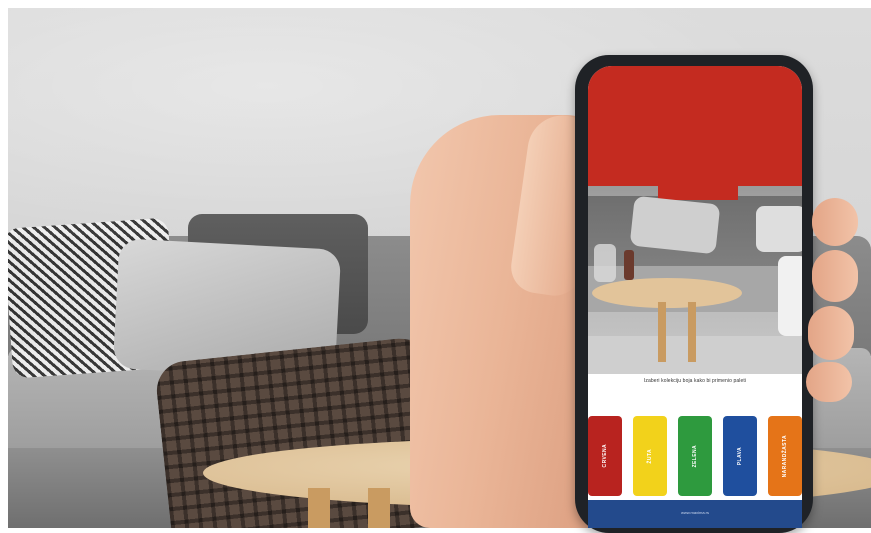 The width and height of the screenshot is (871, 533). I want to click on palette-button-blue: PLAVA, so click(740, 456).